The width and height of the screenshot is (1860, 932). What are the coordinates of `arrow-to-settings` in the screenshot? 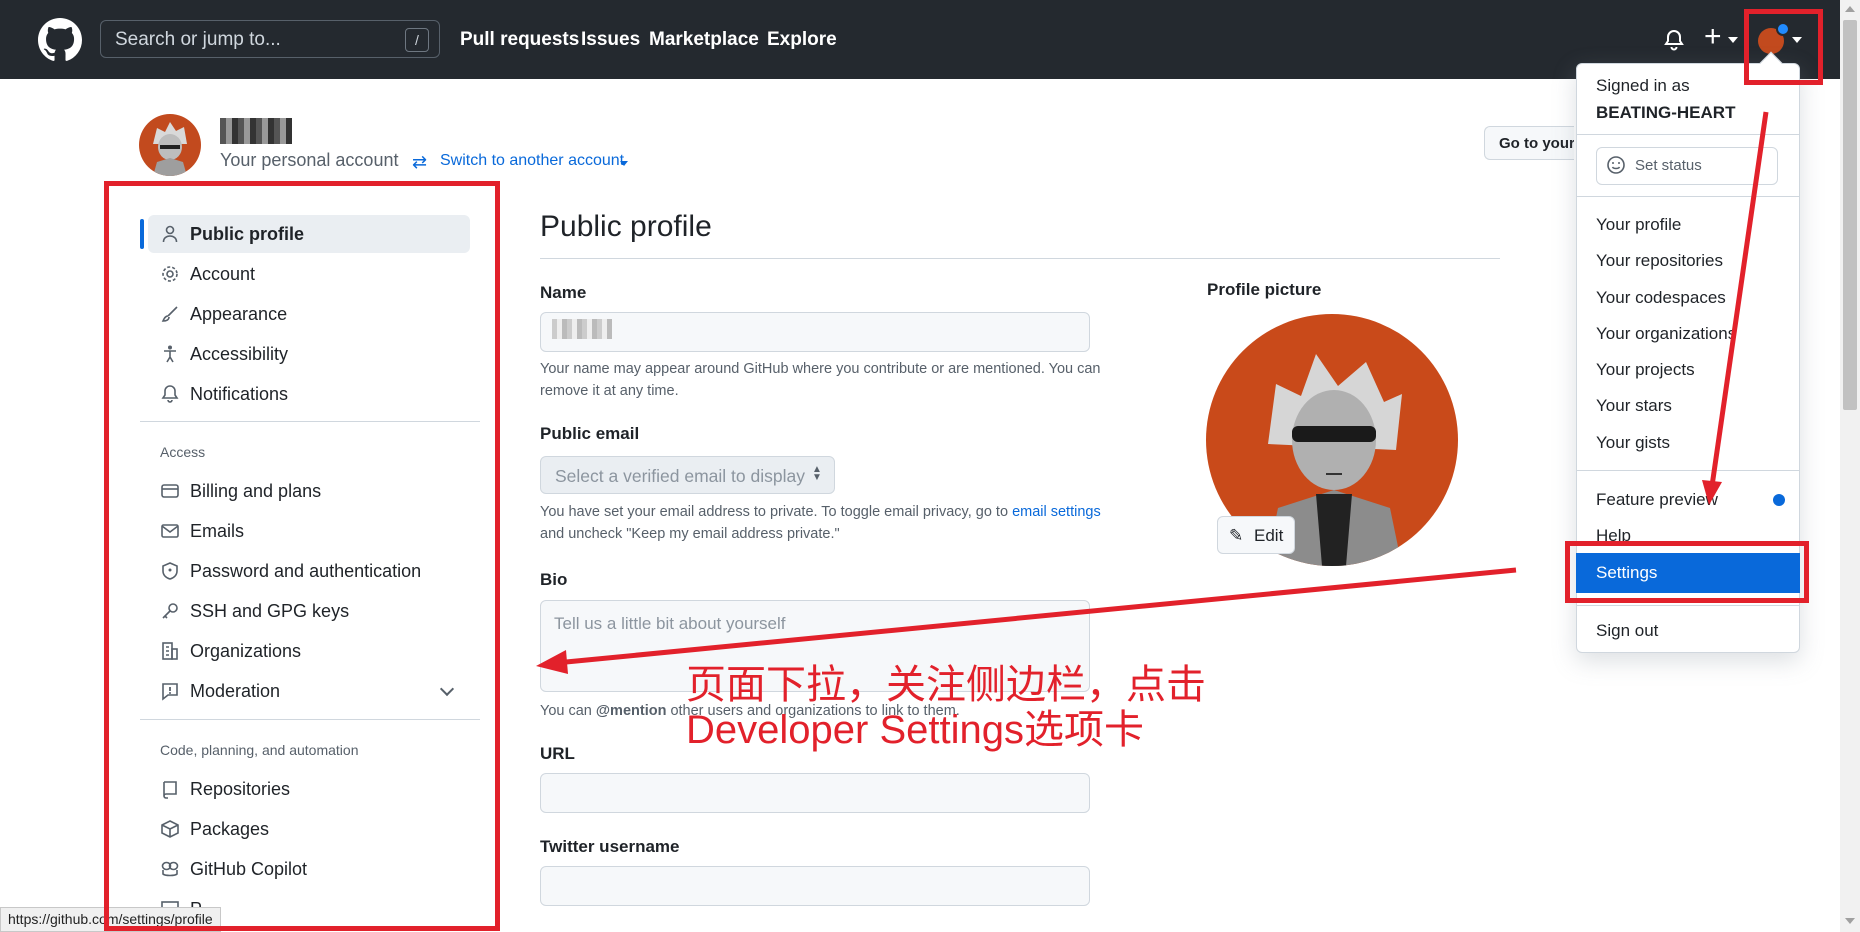 It's located at (1739, 299).